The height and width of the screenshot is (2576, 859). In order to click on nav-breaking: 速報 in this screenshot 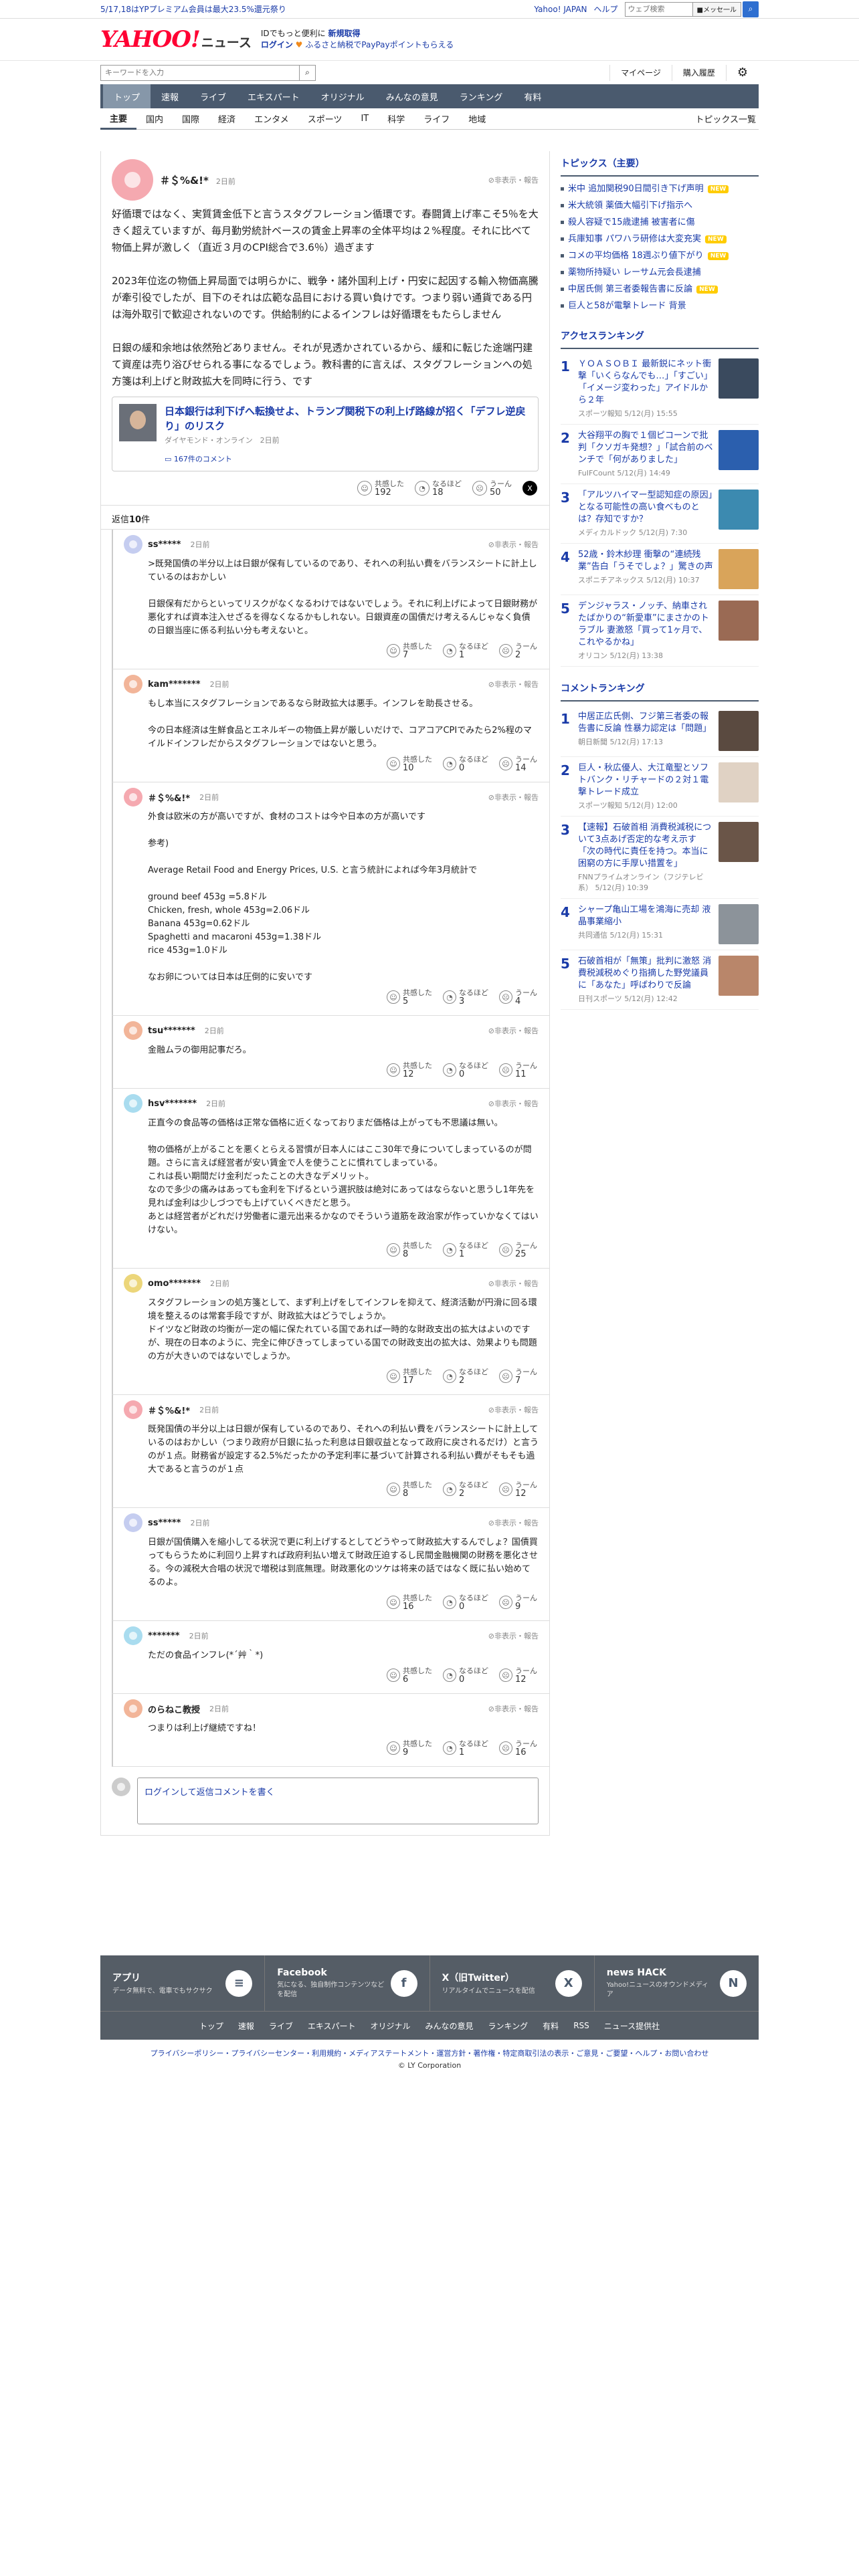, I will do `click(170, 96)`.